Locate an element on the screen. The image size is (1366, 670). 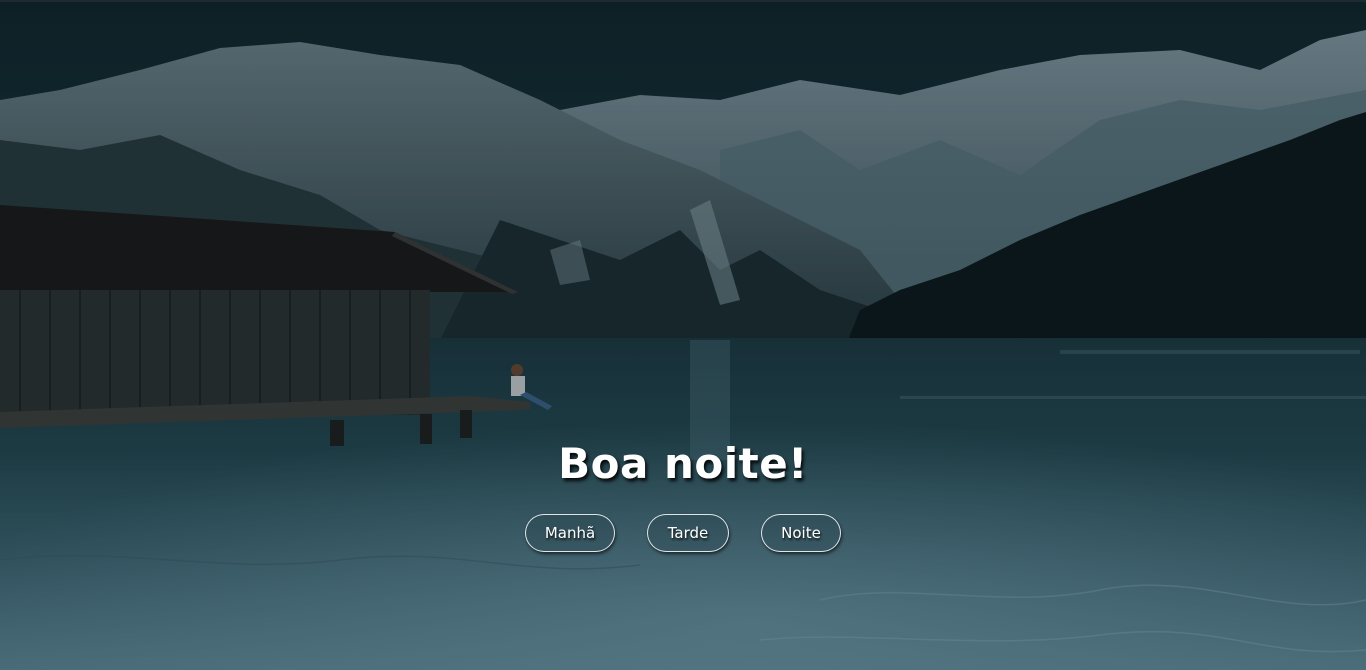
afternoon-button: Tarde is located at coordinates (688, 533).